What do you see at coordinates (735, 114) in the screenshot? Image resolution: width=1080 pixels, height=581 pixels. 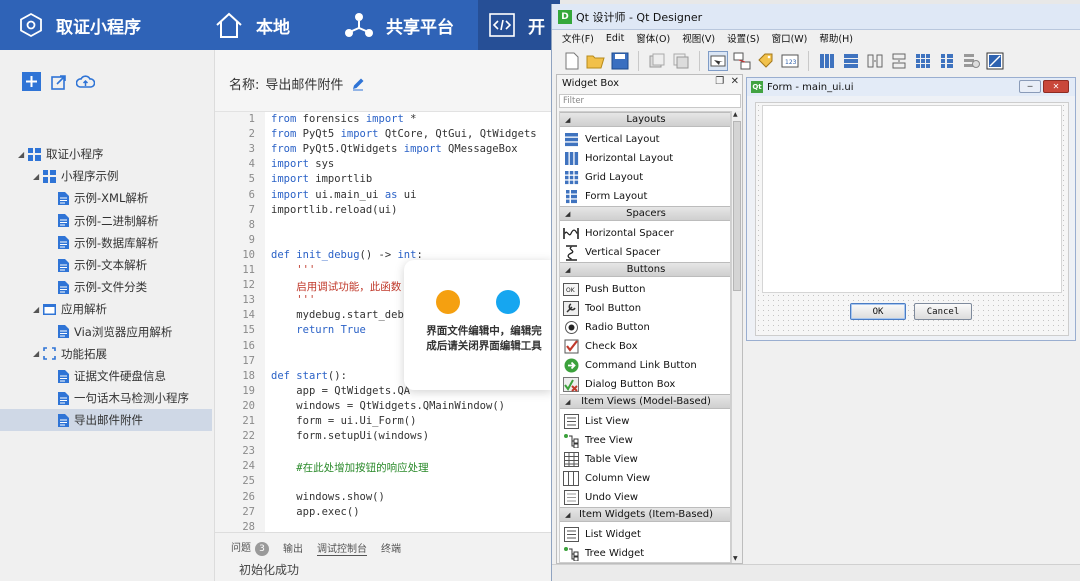 I see `scroll-up-arrow-icon: ▲` at bounding box center [735, 114].